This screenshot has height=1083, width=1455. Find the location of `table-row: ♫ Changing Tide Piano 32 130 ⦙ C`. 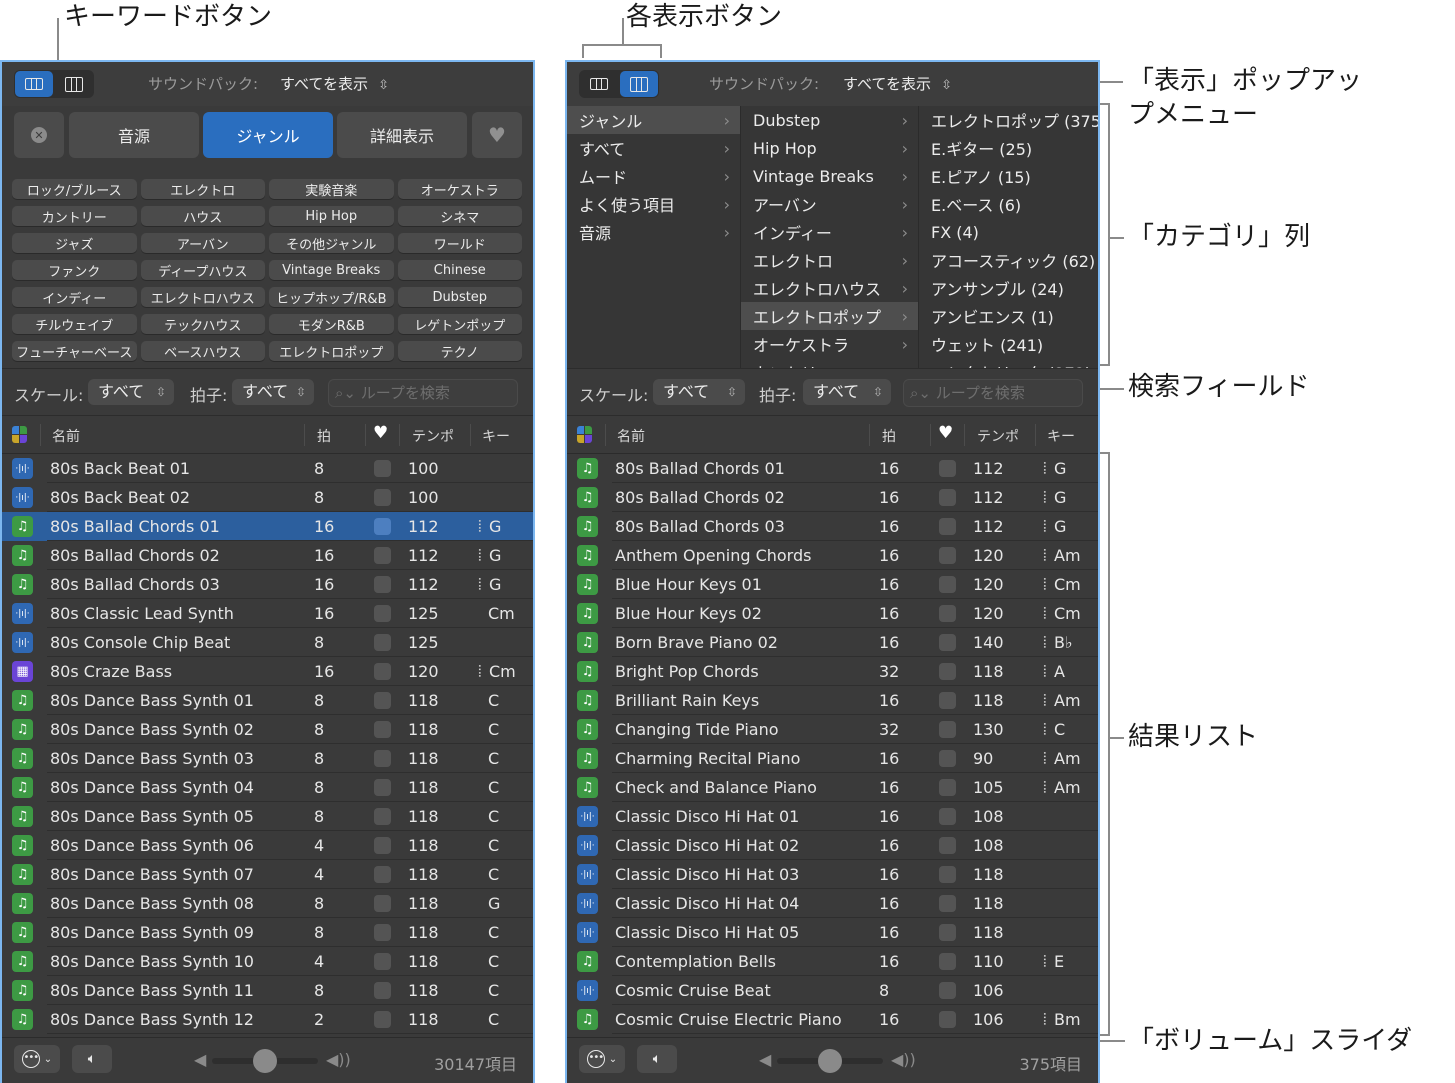

table-row: ♫ Changing Tide Piano 32 130 ⦙ C is located at coordinates (832, 729).